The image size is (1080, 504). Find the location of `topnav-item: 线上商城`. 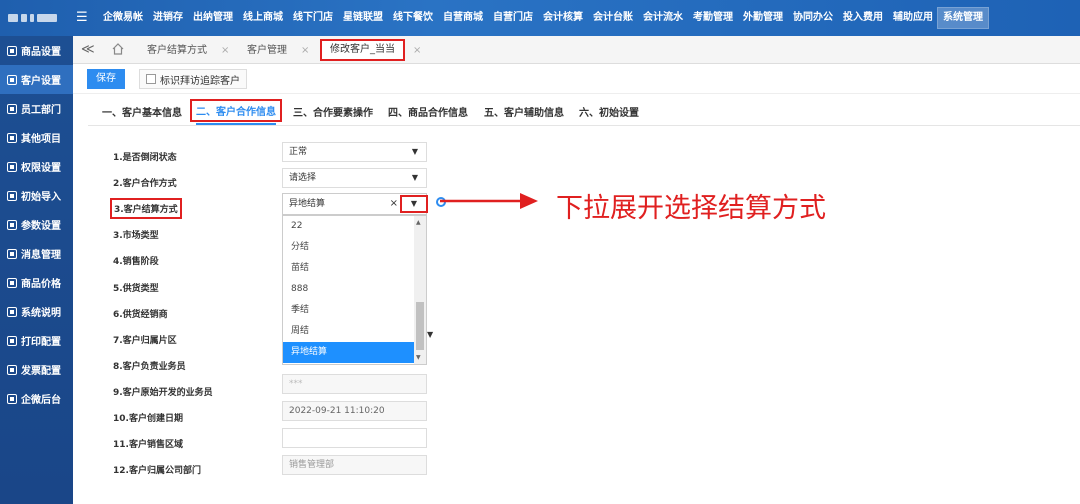

topnav-item: 线上商城 is located at coordinates (263, 18).